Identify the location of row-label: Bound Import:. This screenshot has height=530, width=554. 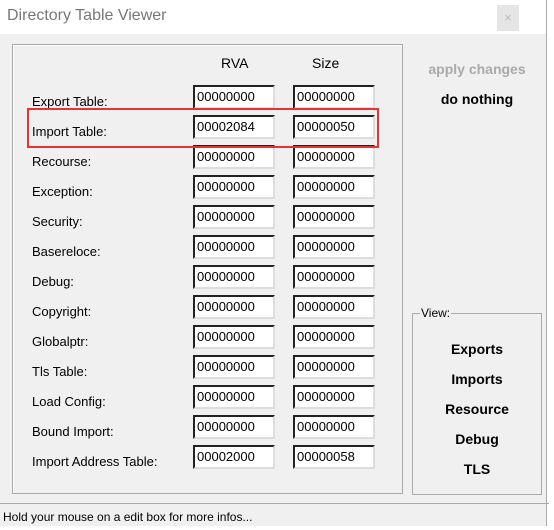
(73, 431).